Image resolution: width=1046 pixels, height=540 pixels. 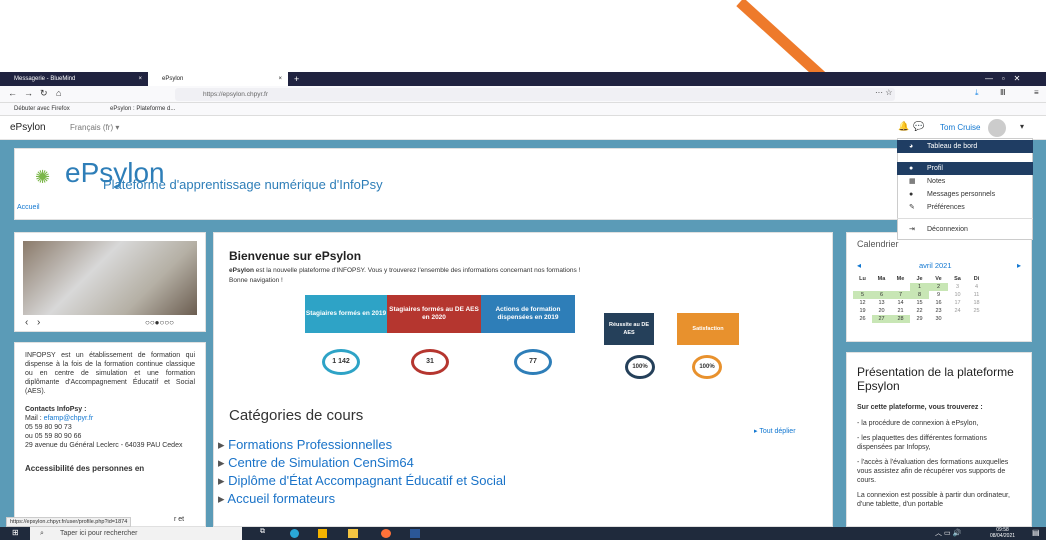 What do you see at coordinates (911, 194) in the screenshot?
I see `chat-icon: ●` at bounding box center [911, 194].